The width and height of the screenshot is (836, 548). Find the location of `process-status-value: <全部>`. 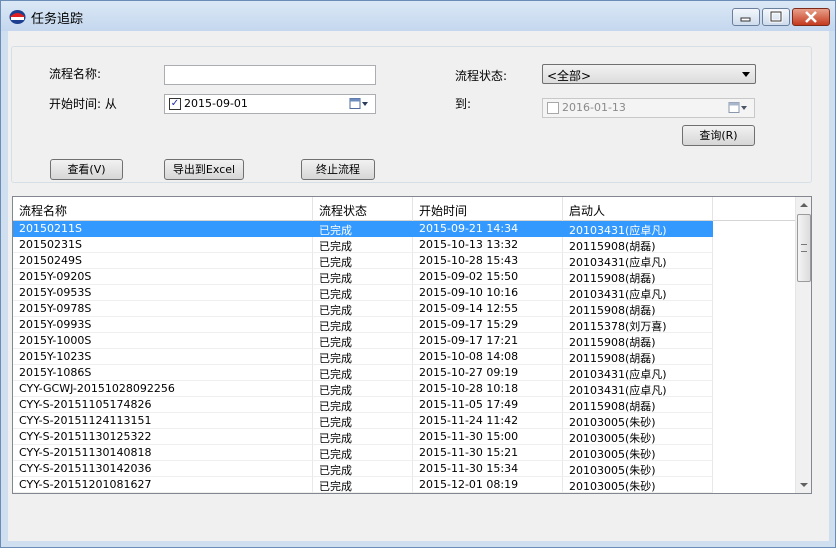

process-status-value: <全部> is located at coordinates (569, 76).